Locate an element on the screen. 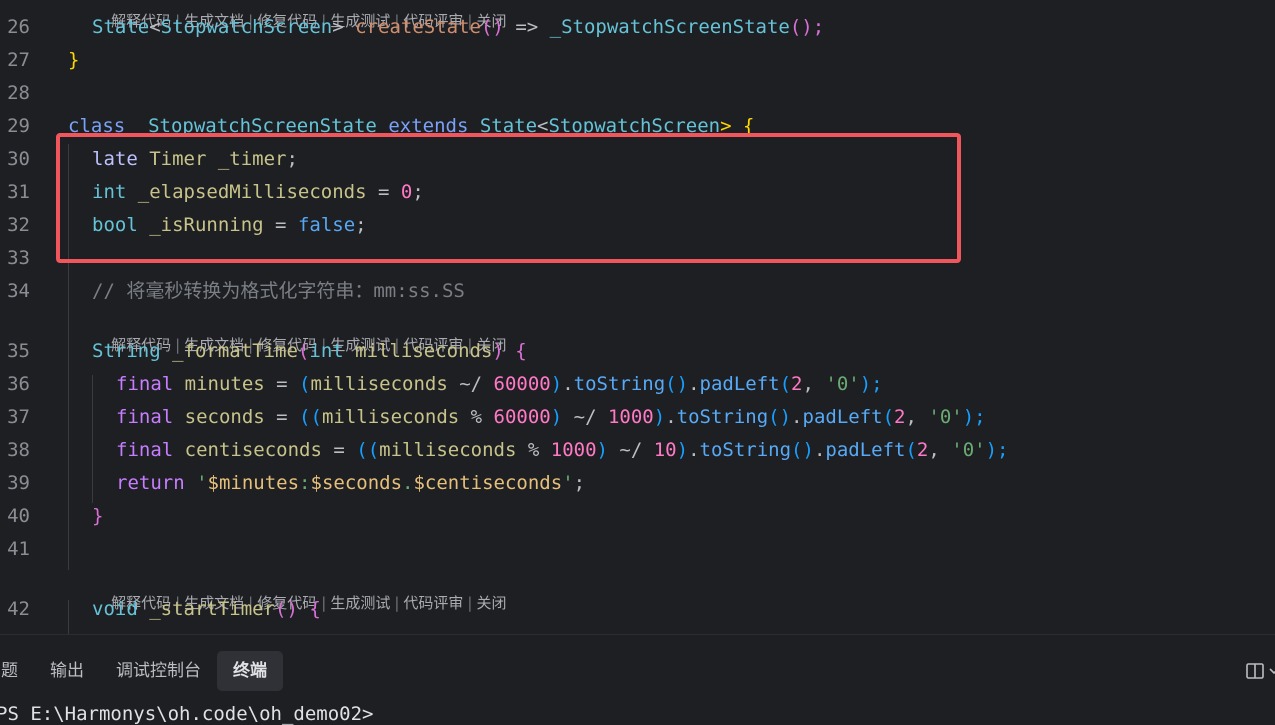  panel-tabs: 问题 输出 调试控制台 终端 is located at coordinates (141, 671).